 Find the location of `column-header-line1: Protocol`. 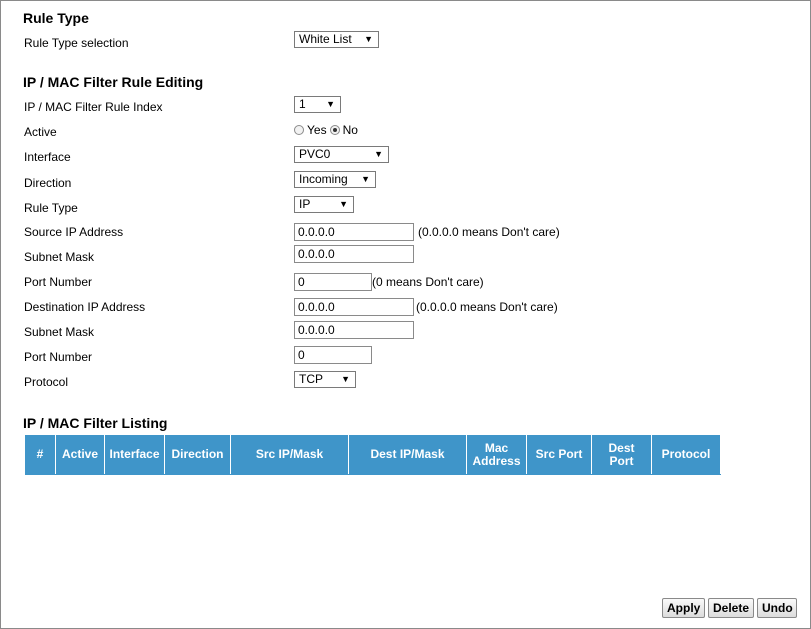

column-header-line1: Protocol is located at coordinates (686, 454).